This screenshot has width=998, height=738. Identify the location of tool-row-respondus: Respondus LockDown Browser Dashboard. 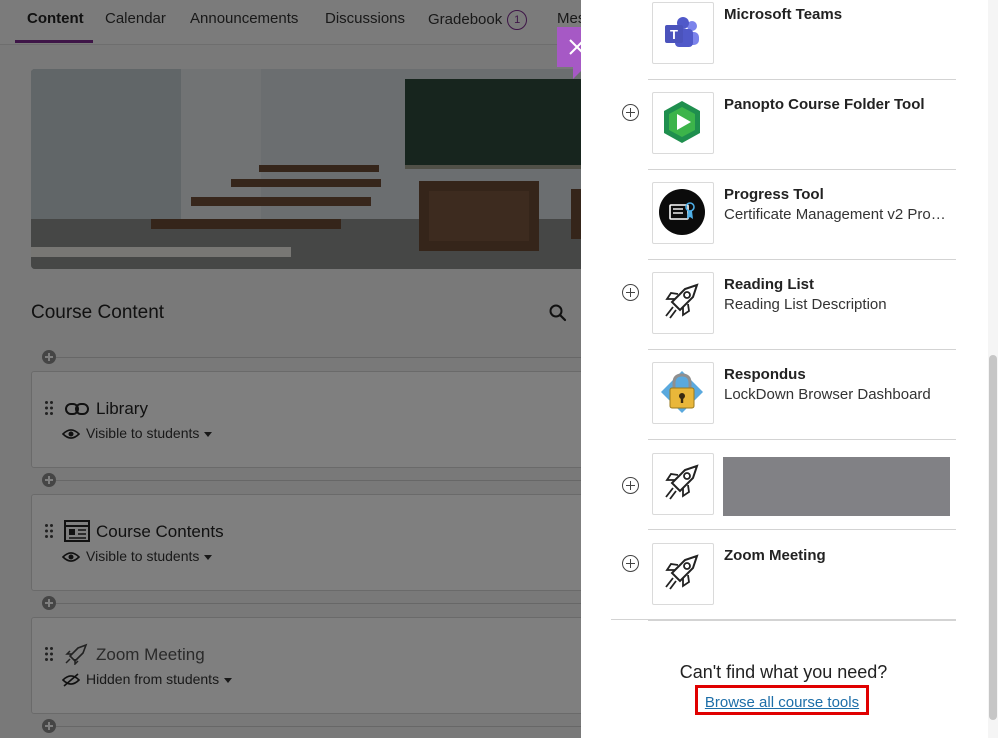
(802, 394).